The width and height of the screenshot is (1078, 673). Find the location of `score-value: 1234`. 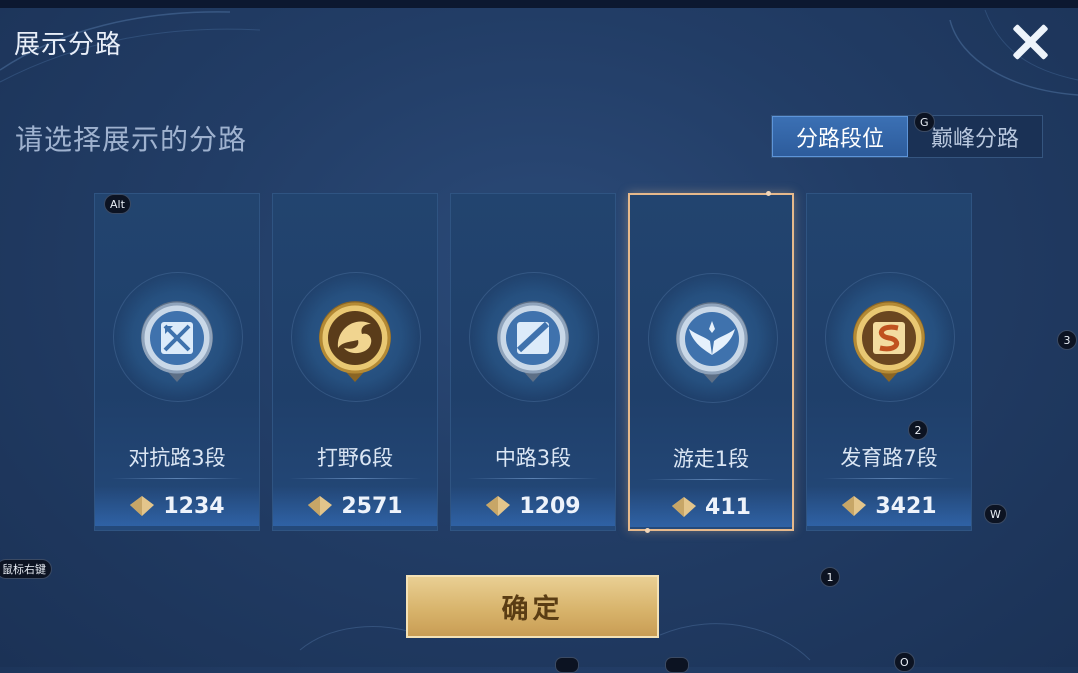

score-value: 1234 is located at coordinates (194, 506).